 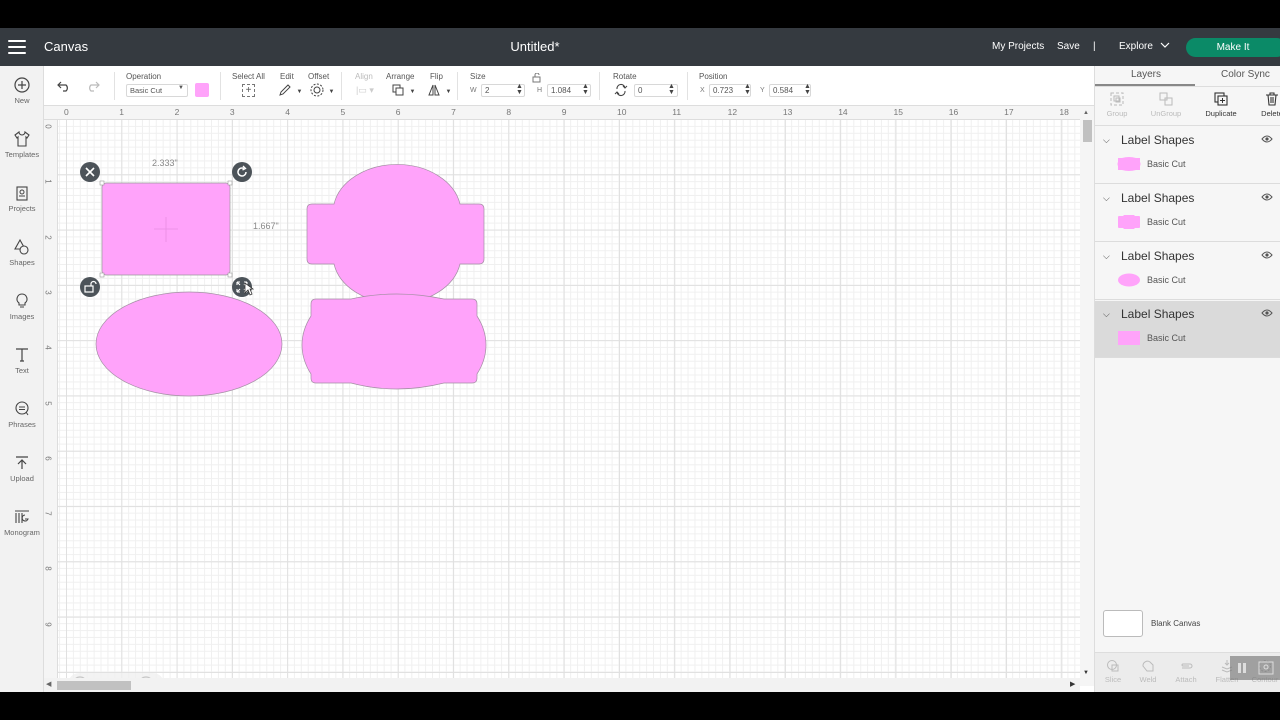 I want to click on rotate-spinner: ▲ ▼, so click(x=671, y=89).